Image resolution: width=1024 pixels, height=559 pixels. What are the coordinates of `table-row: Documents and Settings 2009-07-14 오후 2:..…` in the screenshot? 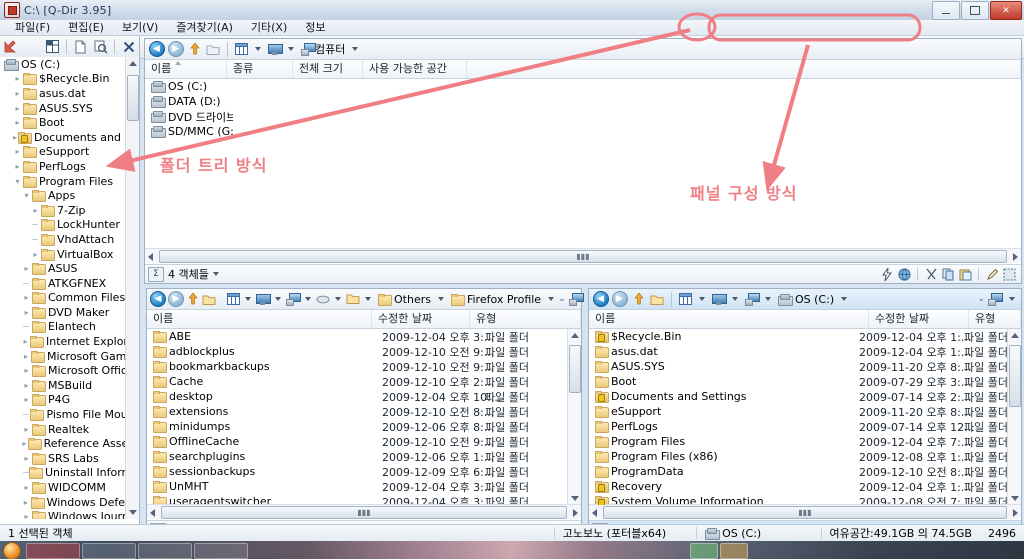 It's located at (798, 396).